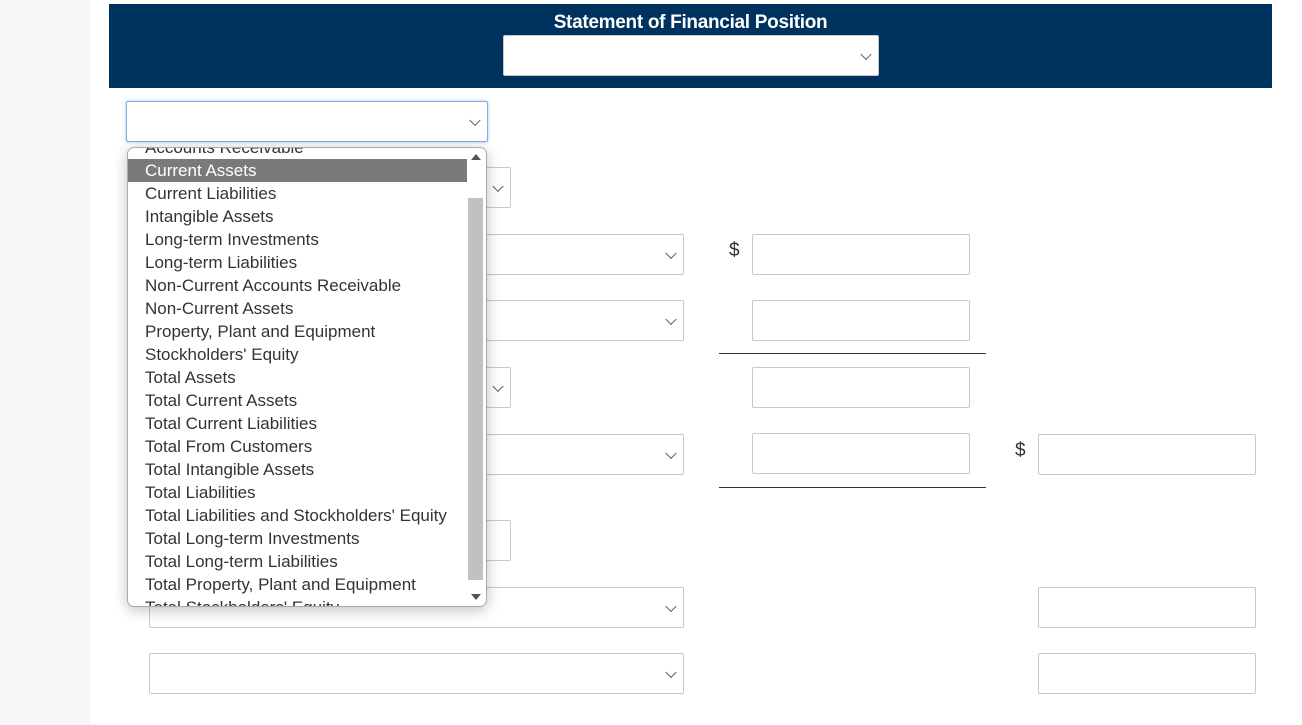 The image size is (1302, 725). What do you see at coordinates (297, 584) in the screenshot?
I see `dropdown-option: Total Property, Plant and Equipment` at bounding box center [297, 584].